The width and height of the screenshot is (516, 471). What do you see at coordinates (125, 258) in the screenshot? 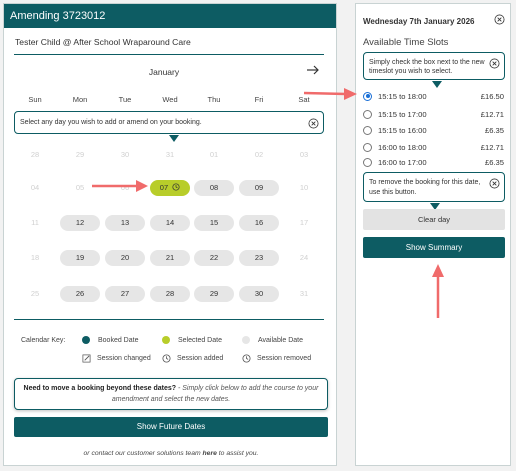
I see `day-cell: 20` at bounding box center [125, 258].